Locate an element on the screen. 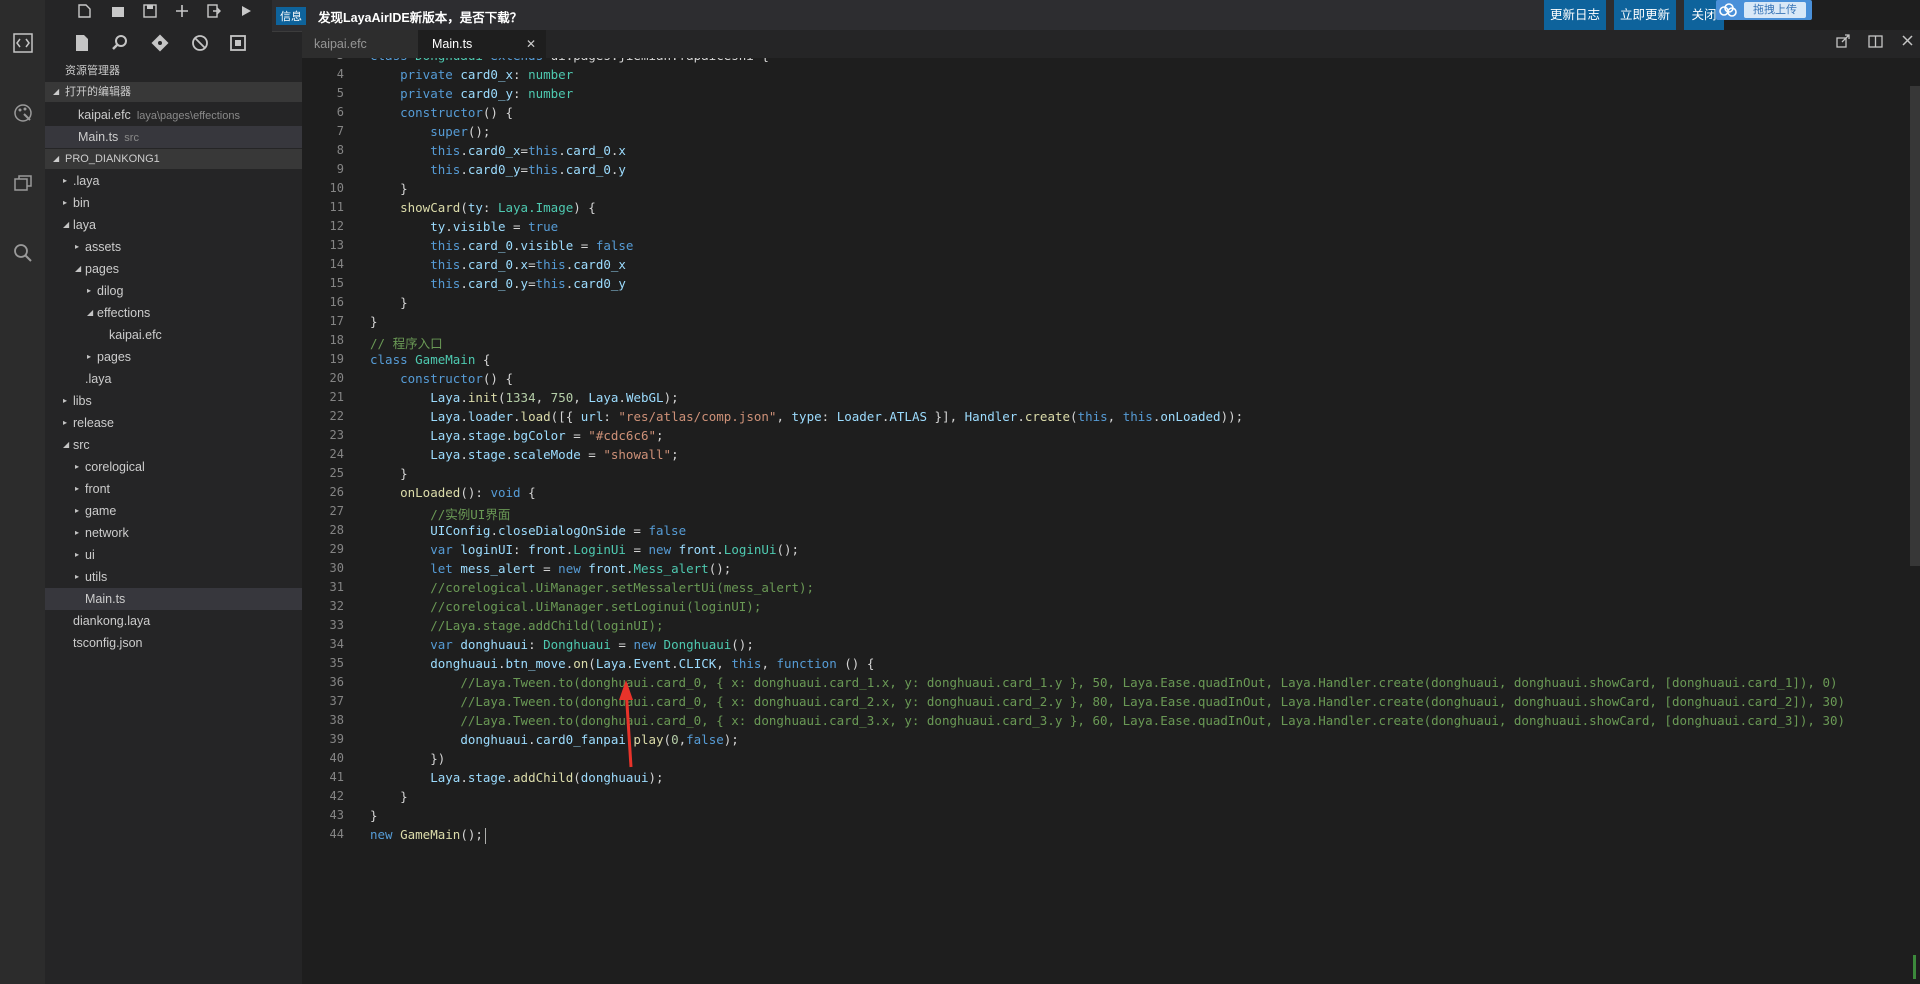 The height and width of the screenshot is (984, 1920). code-token: front is located at coordinates (697, 549).